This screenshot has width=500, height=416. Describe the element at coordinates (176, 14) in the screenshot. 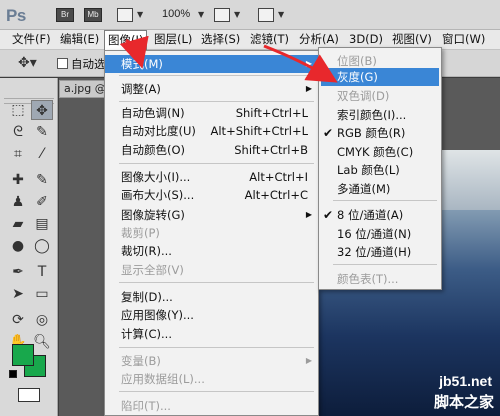

I see `zoom-level: 100%` at that location.